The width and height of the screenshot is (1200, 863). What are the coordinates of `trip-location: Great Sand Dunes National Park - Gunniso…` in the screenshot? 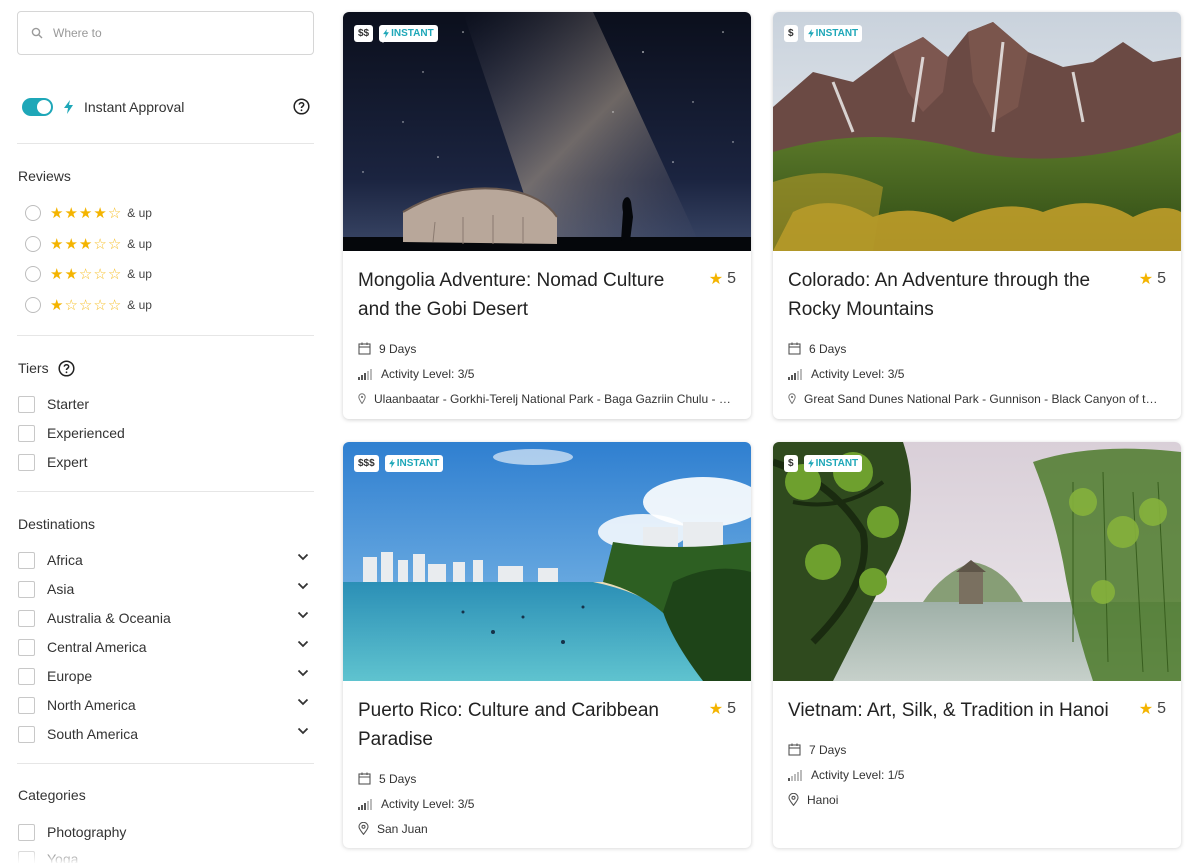 It's located at (977, 398).